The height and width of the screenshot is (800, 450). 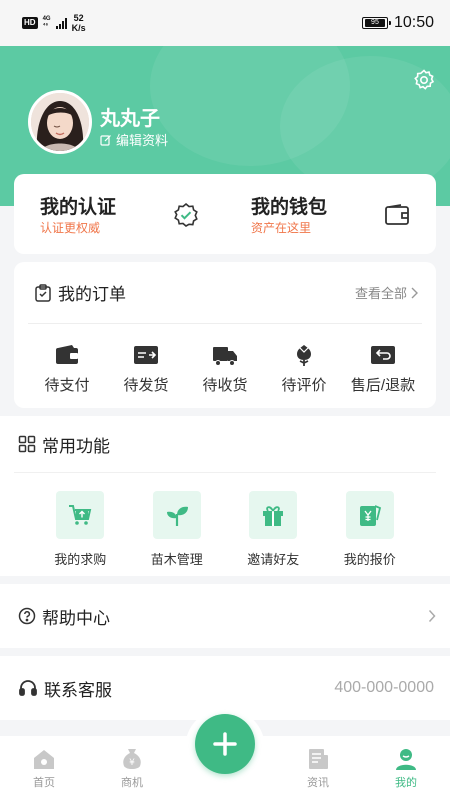 What do you see at coordinates (304, 368) in the screenshot?
I see `order-pending-review: 待评价` at bounding box center [304, 368].